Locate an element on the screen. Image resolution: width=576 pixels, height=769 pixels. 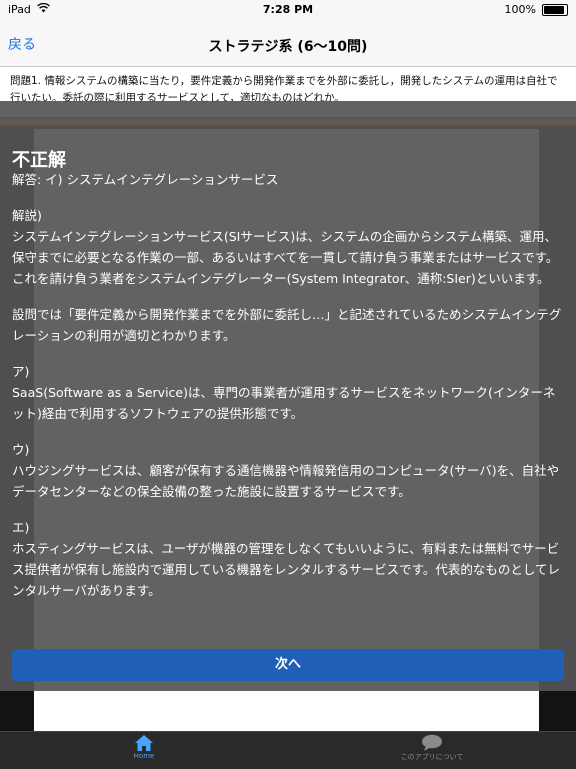
tab-label: Home is located at coordinates (144, 756).